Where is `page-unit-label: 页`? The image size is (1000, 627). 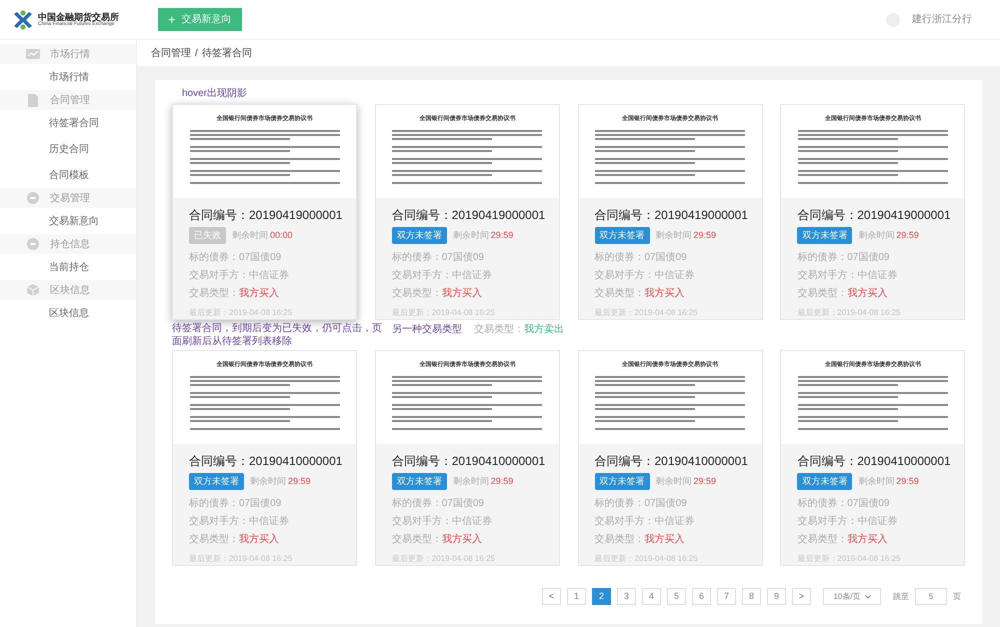 page-unit-label: 页 is located at coordinates (957, 596).